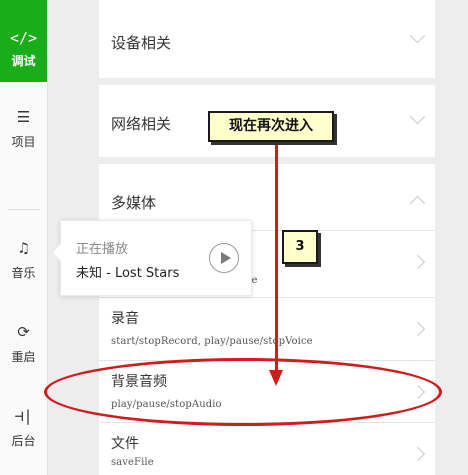  I want to click on list-item-title: 文件, so click(125, 444).